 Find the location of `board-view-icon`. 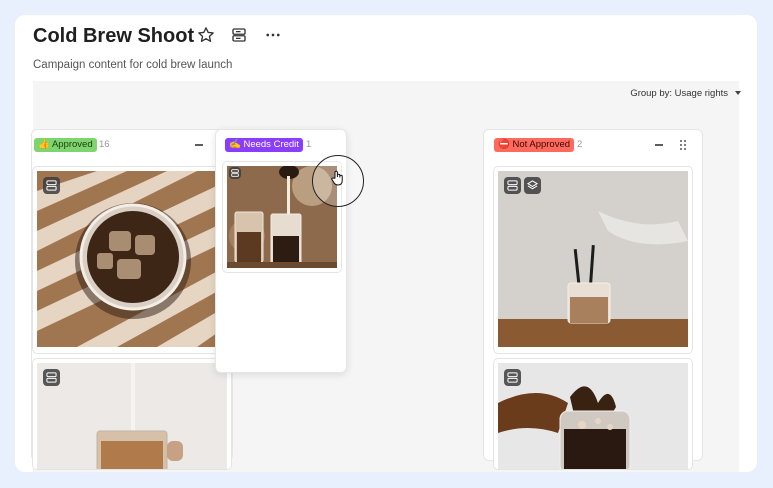

board-view-icon is located at coordinates (239, 35).